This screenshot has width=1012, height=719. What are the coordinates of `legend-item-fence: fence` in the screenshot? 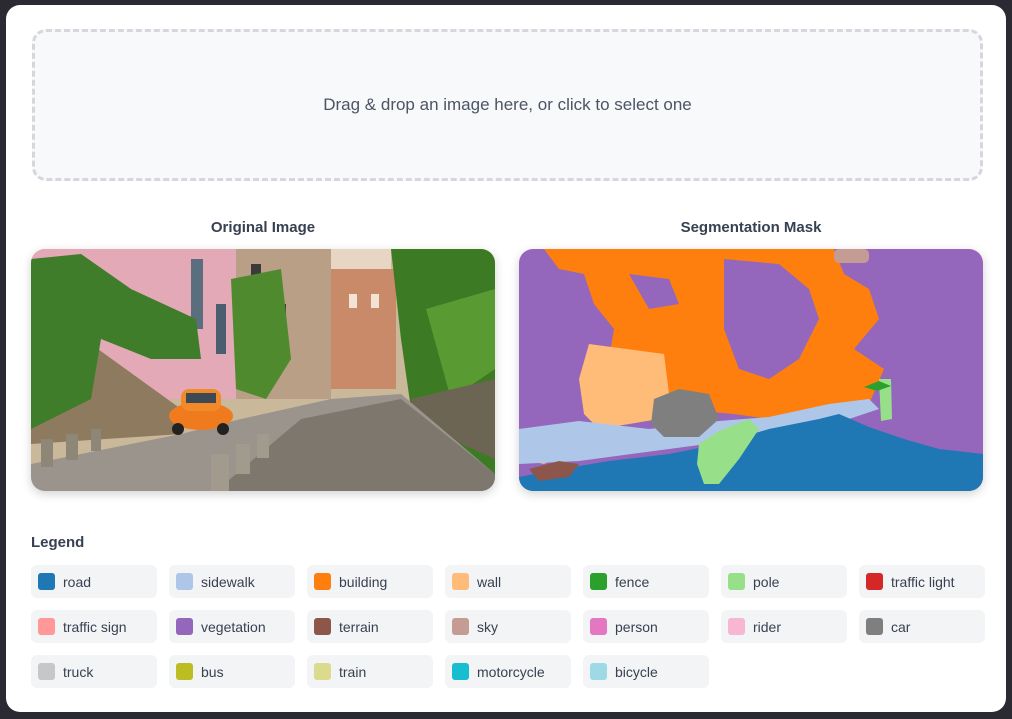 It's located at (646, 581).